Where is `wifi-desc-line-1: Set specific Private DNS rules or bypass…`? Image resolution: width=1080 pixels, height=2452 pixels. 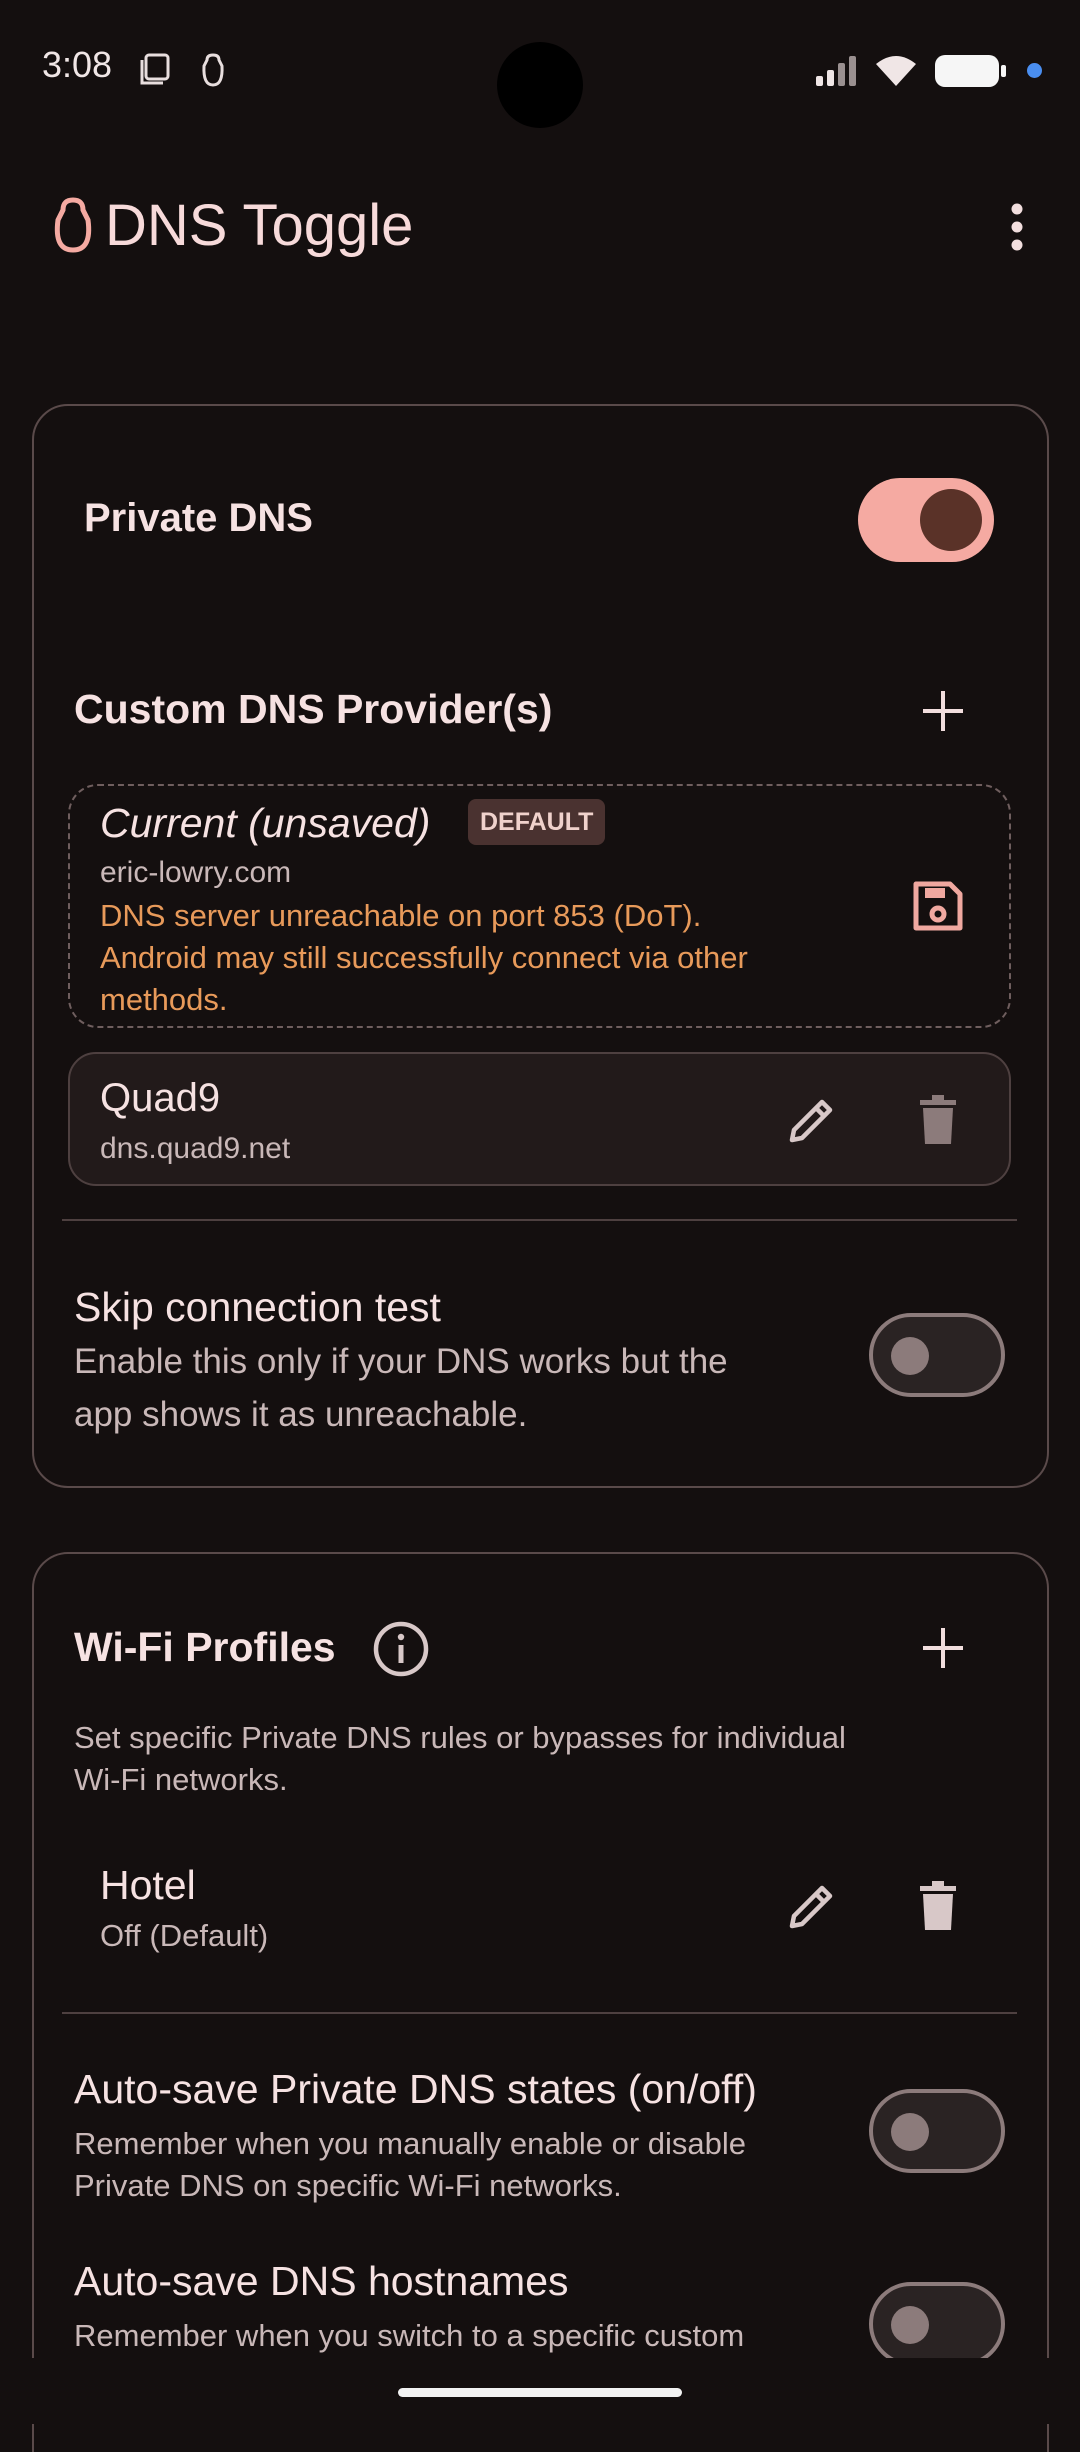 wifi-desc-line-1: Set specific Private DNS rules or bypass… is located at coordinates (460, 1737).